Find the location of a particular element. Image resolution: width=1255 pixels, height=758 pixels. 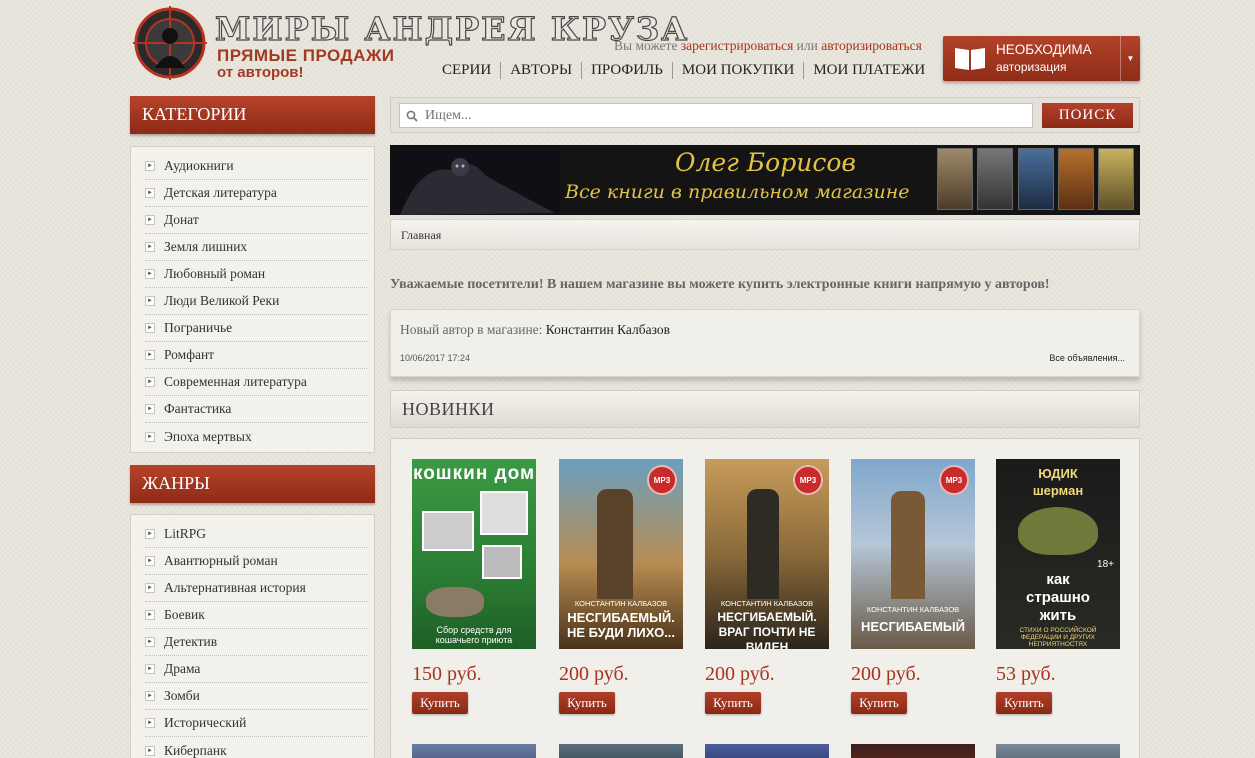

auth-or: или is located at coordinates (807, 45).